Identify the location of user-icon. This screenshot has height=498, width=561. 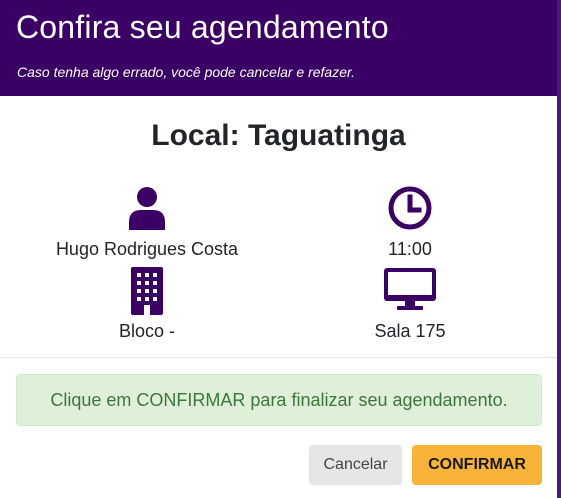
(147, 208).